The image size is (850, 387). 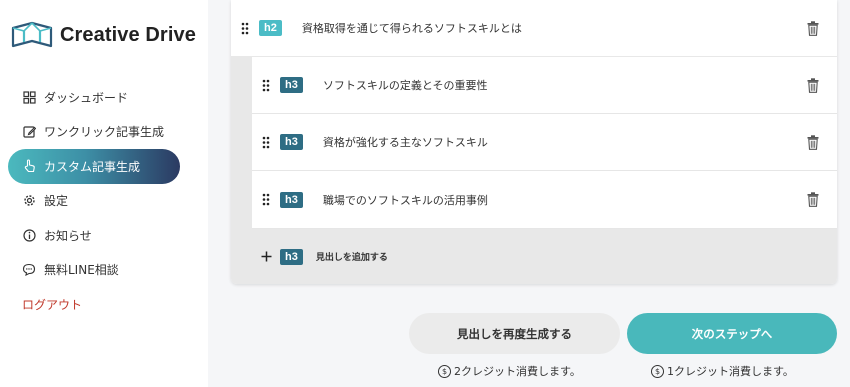 What do you see at coordinates (56, 201) in the screenshot?
I see `sidebar-item-label: 設定` at bounding box center [56, 201].